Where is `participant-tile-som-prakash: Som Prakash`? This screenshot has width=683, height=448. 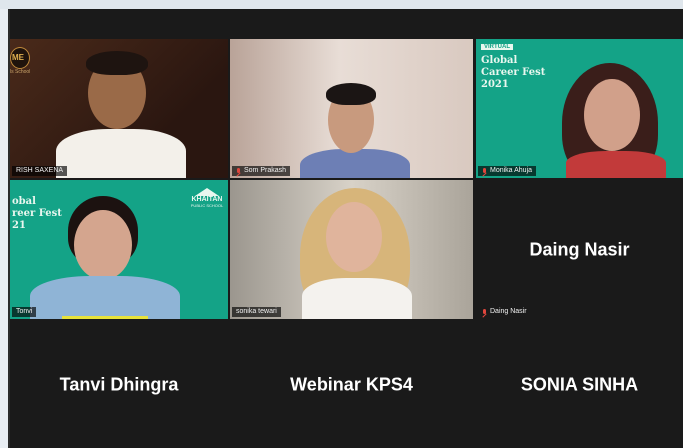
participant-tile-som-prakash: Som Prakash is located at coordinates (351, 108).